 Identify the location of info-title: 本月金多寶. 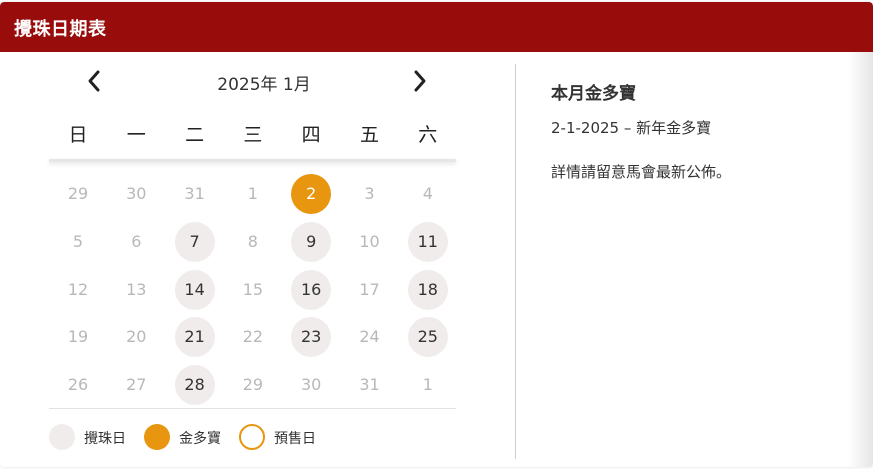
(593, 94).